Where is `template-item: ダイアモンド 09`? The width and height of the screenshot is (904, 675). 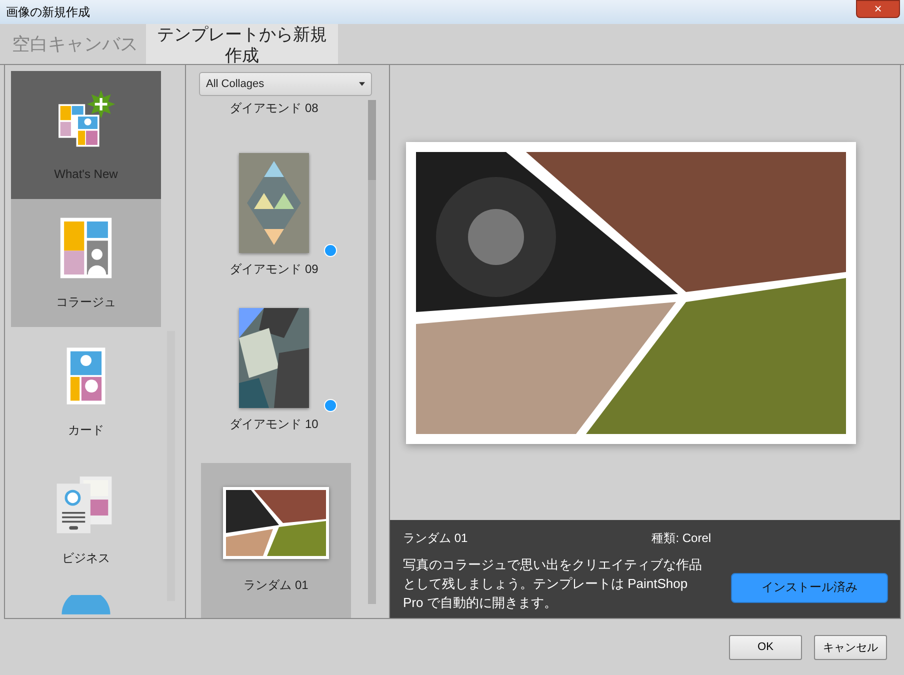 template-item: ダイアモンド 09 is located at coordinates (274, 215).